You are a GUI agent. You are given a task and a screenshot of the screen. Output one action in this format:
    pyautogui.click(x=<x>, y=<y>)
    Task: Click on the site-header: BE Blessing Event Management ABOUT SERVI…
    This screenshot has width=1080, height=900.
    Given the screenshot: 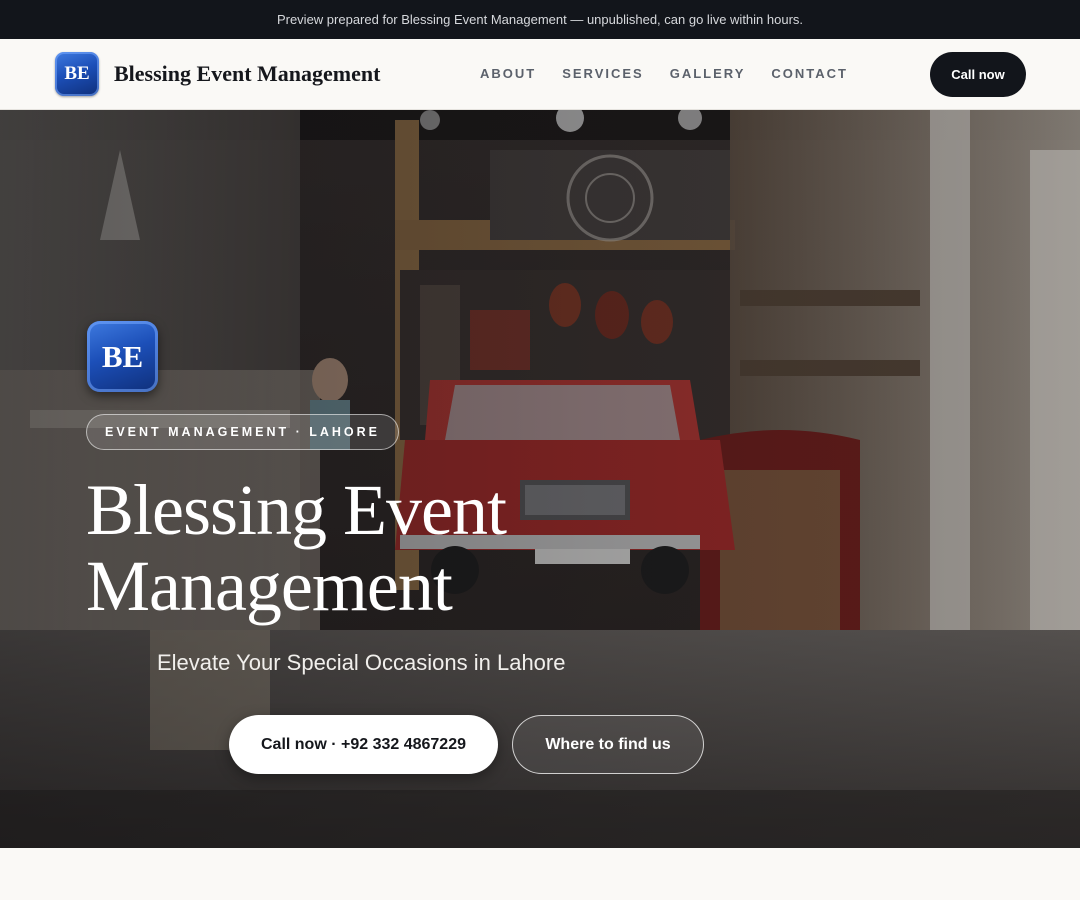 What is the action you would take?
    pyautogui.click(x=540, y=74)
    